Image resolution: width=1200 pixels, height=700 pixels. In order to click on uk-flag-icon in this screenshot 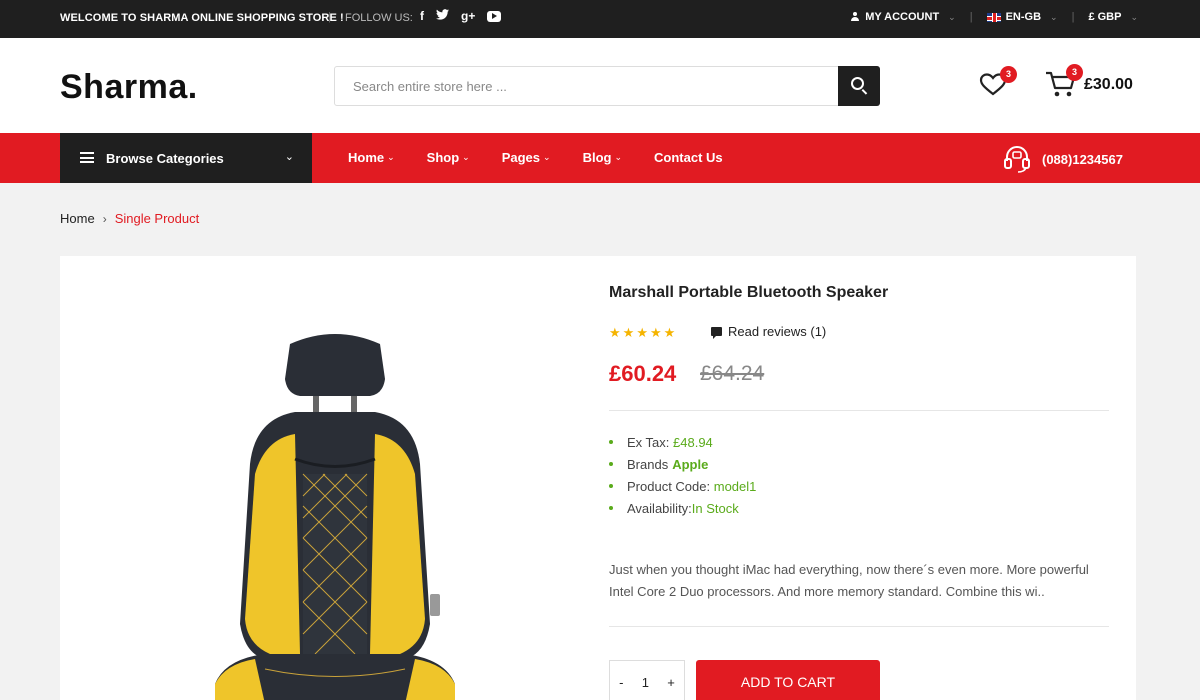, I will do `click(993, 17)`.